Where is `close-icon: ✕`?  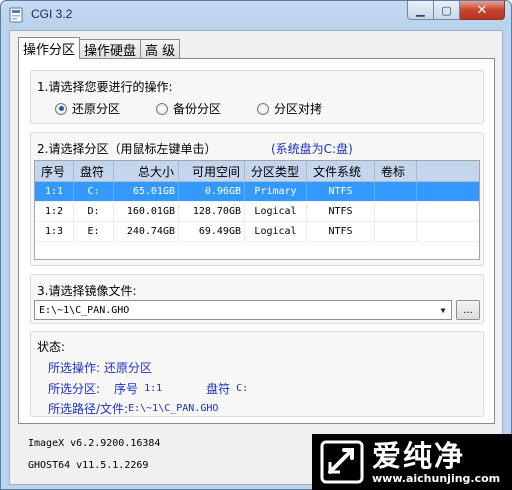 close-icon: ✕ is located at coordinates (482, 10).